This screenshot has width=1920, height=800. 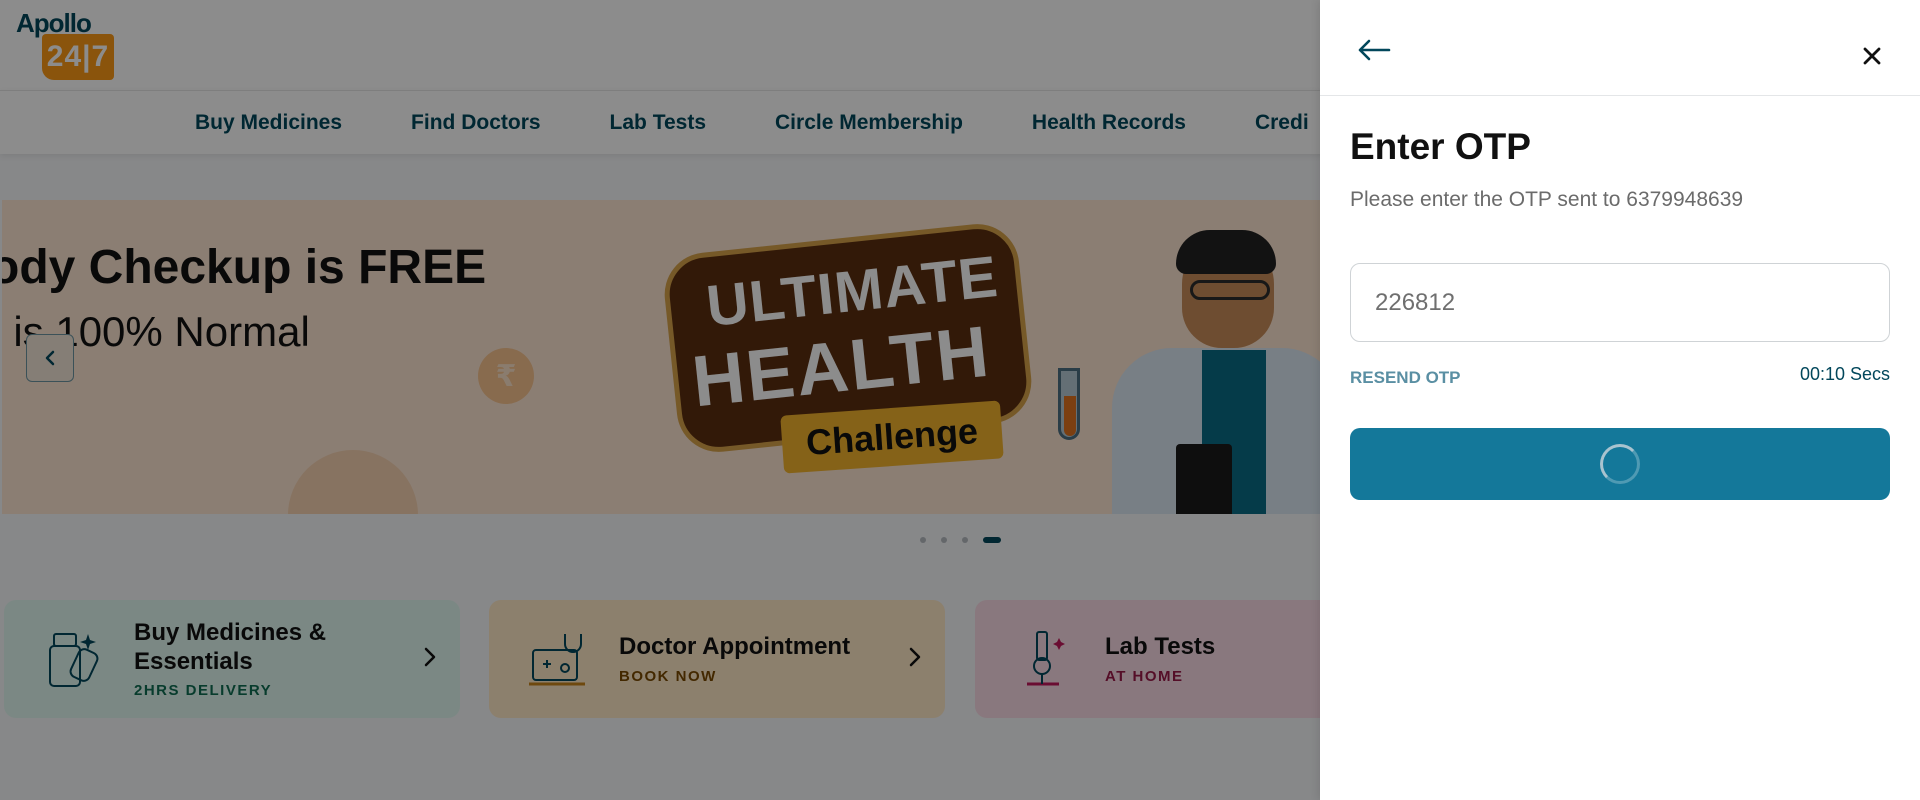 I want to click on otp-input, so click(x=1620, y=302).